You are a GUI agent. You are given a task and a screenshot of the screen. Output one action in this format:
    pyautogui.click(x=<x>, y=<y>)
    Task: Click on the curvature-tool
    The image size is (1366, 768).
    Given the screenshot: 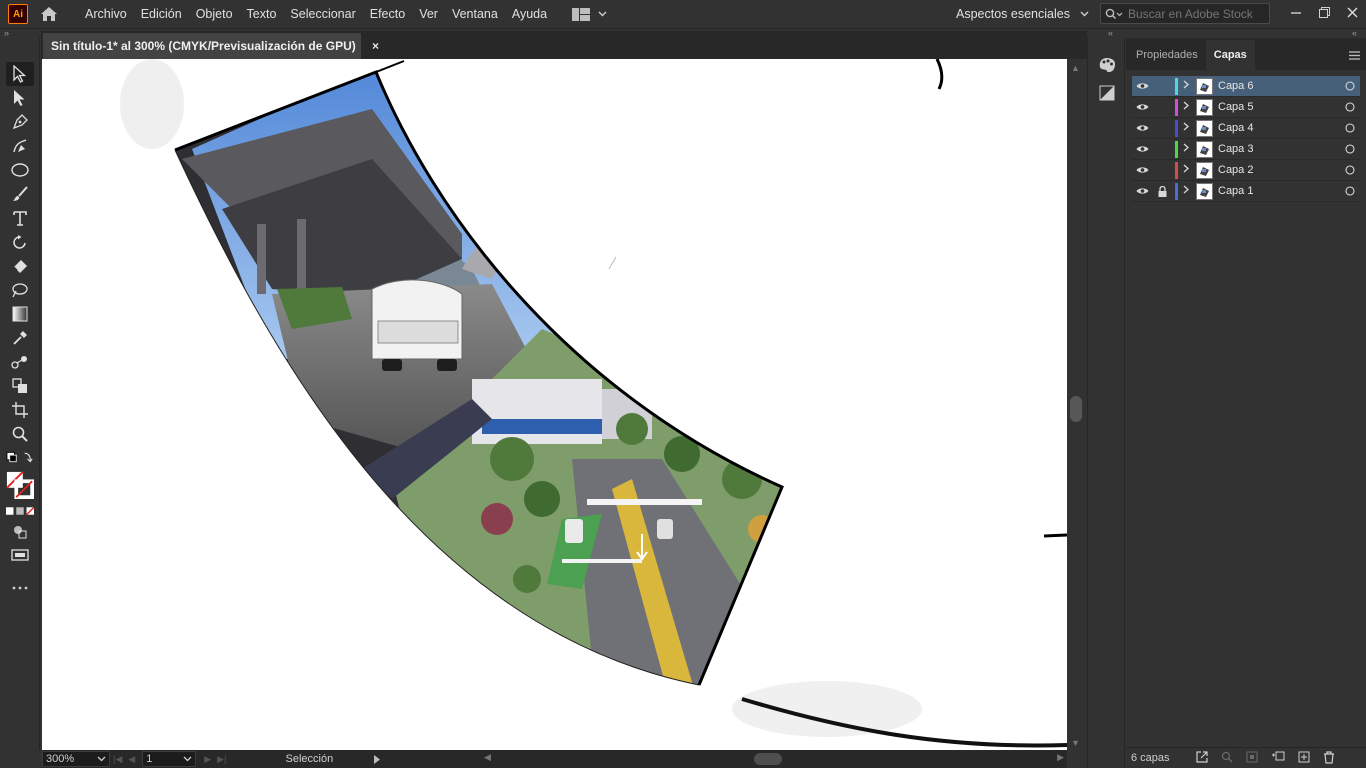 What is the action you would take?
    pyautogui.click(x=20, y=146)
    